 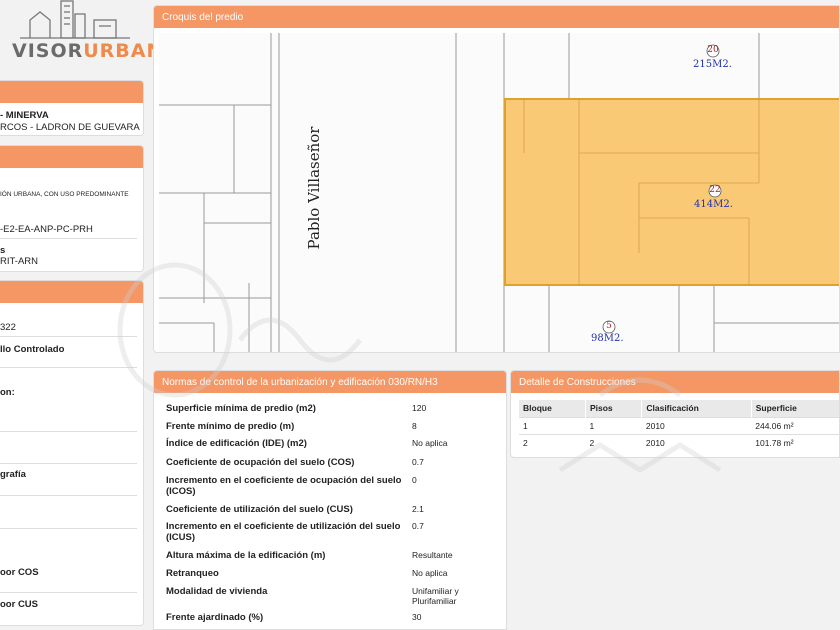 What do you see at coordinates (24, 115) in the screenshot?
I see `location-line-1: - MINERVA` at bounding box center [24, 115].